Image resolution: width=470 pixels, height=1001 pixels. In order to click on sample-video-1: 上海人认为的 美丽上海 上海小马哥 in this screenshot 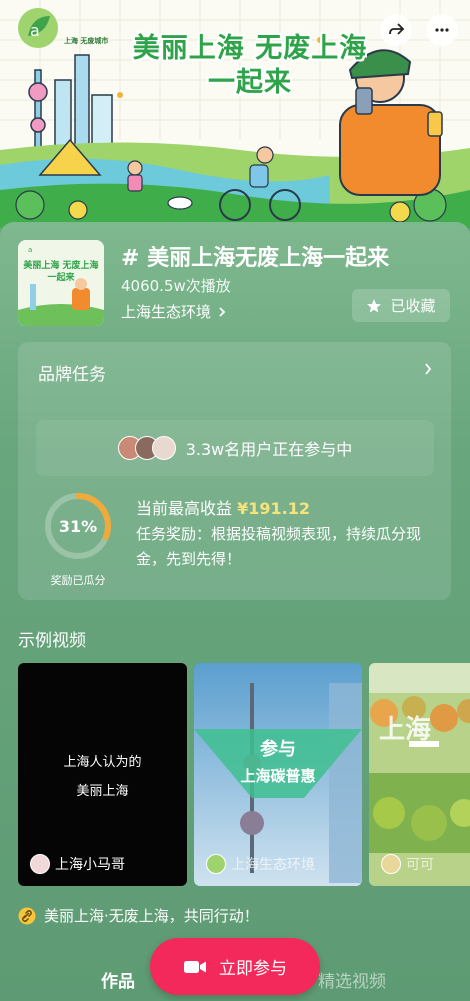, I will do `click(102, 774)`.